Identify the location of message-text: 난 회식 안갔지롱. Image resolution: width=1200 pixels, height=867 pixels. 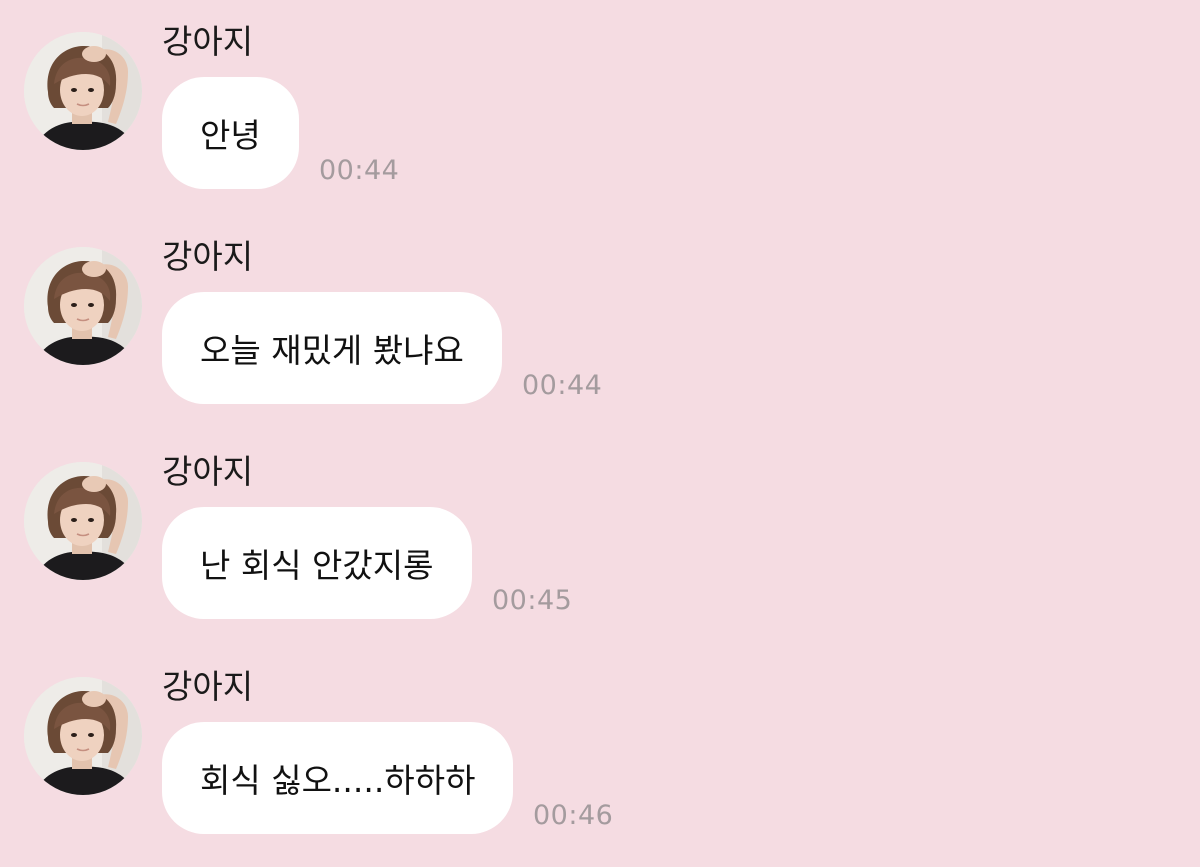
(317, 565).